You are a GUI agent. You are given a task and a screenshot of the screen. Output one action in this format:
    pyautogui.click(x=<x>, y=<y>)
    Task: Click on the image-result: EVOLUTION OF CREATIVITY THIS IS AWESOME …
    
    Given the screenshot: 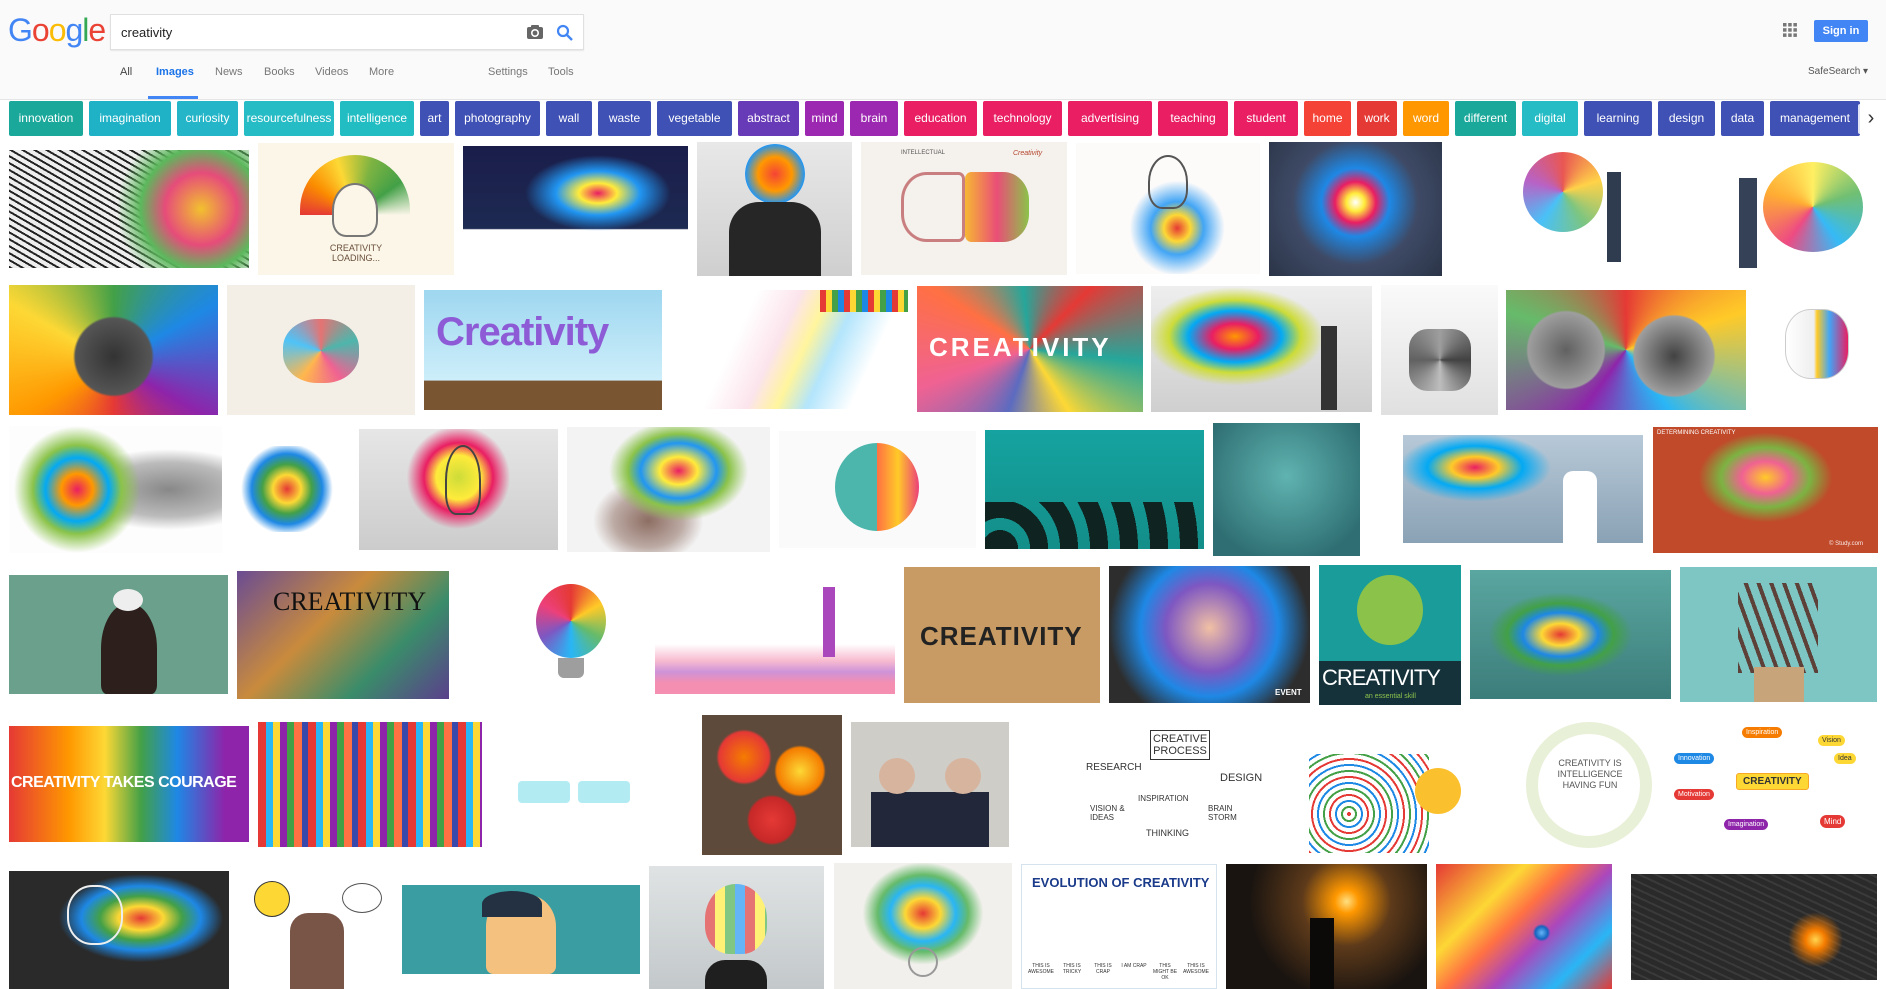 What is the action you would take?
    pyautogui.click(x=1119, y=926)
    